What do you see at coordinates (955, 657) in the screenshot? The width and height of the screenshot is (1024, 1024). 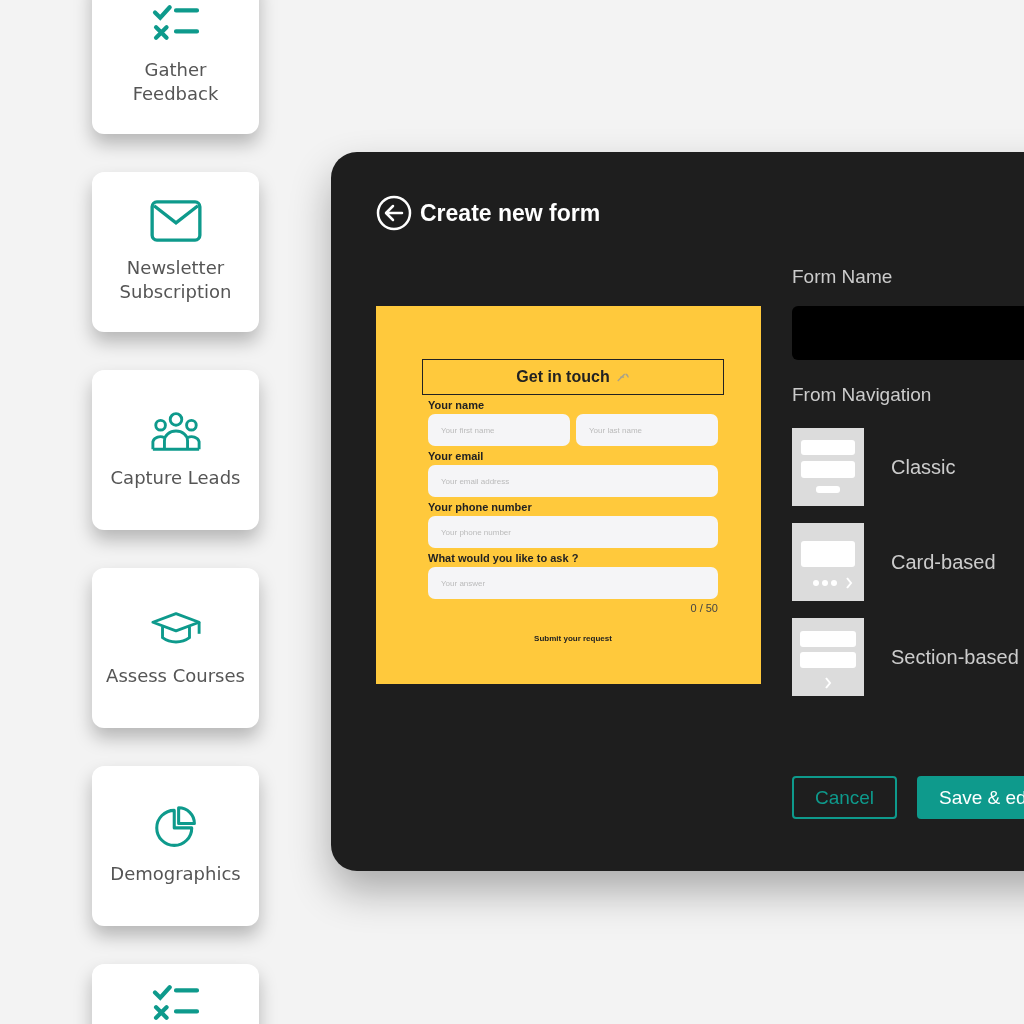 I see `option-label: Section-based` at bounding box center [955, 657].